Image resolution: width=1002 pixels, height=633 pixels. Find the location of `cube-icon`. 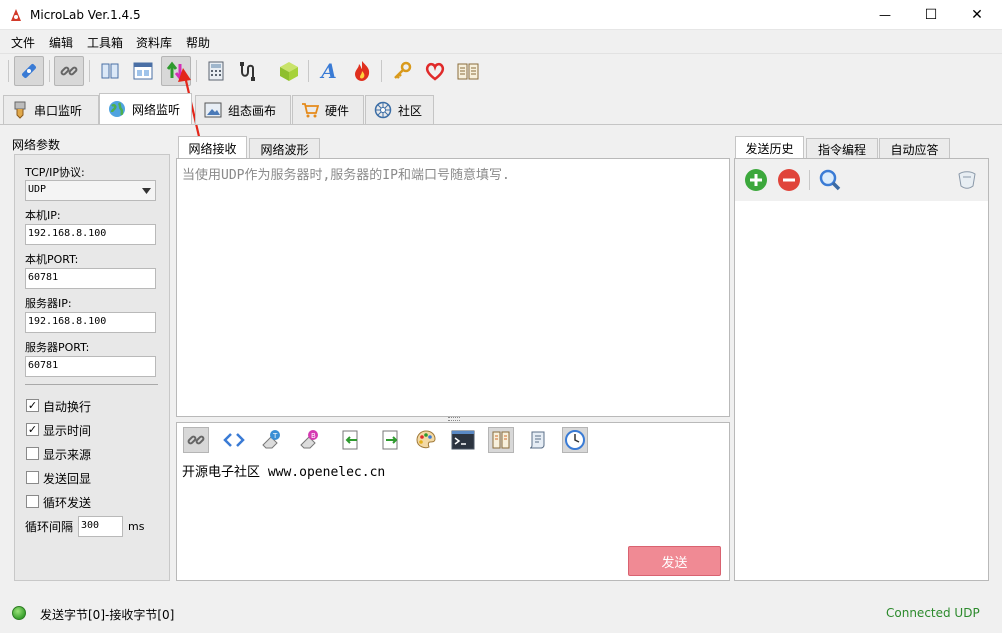

cube-icon is located at coordinates (289, 71).